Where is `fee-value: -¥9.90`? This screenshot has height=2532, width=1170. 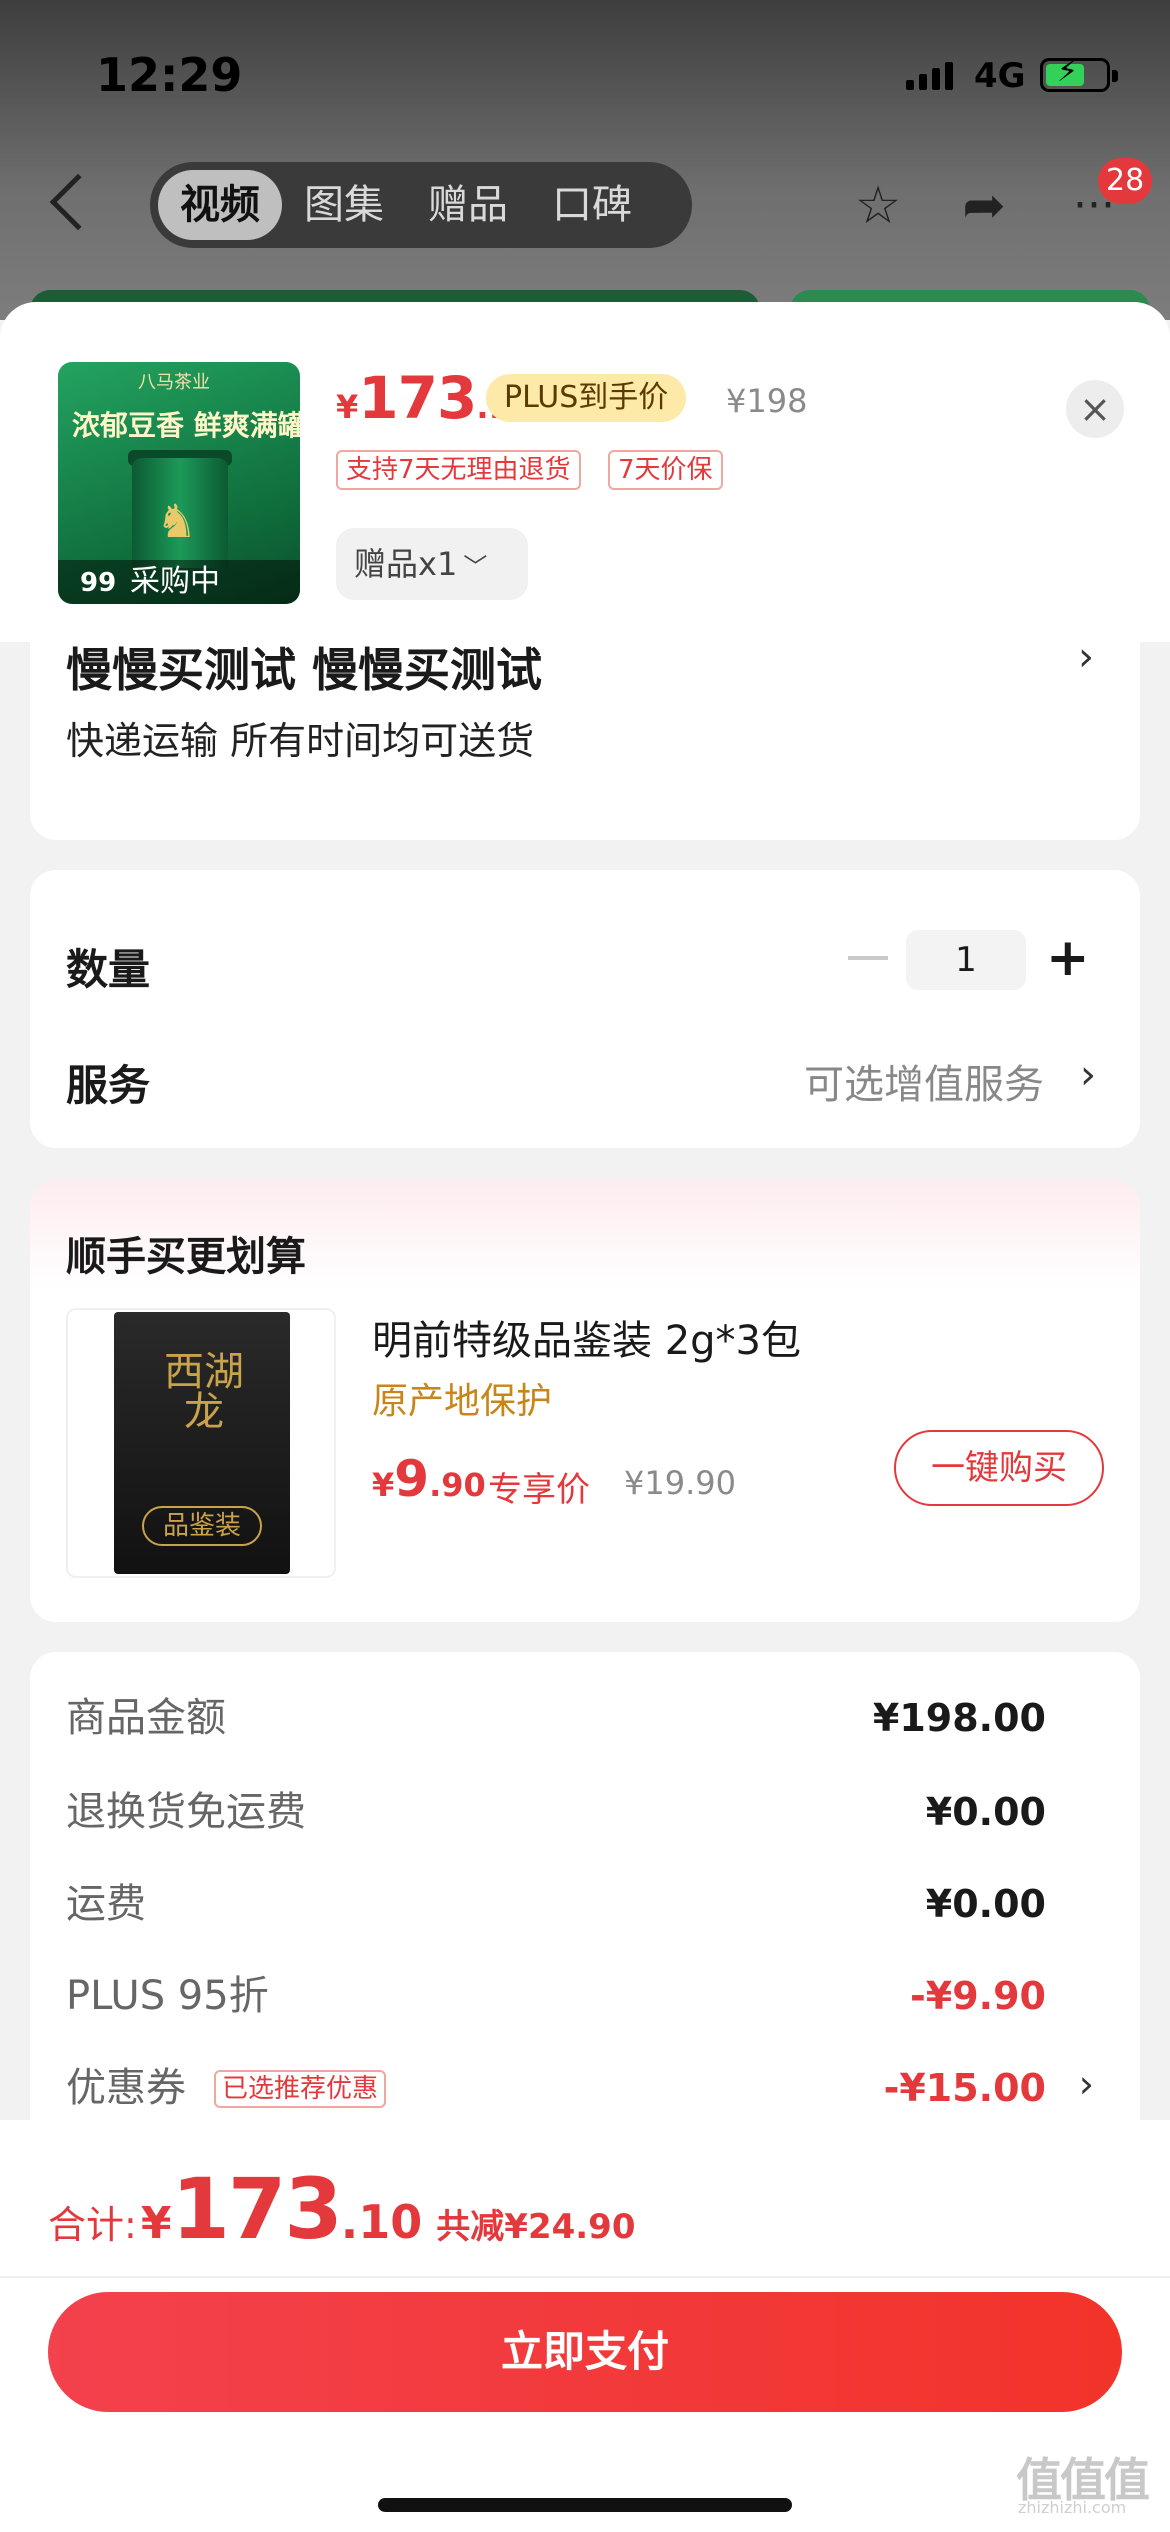
fee-value: -¥9.90 is located at coordinates (978, 1996).